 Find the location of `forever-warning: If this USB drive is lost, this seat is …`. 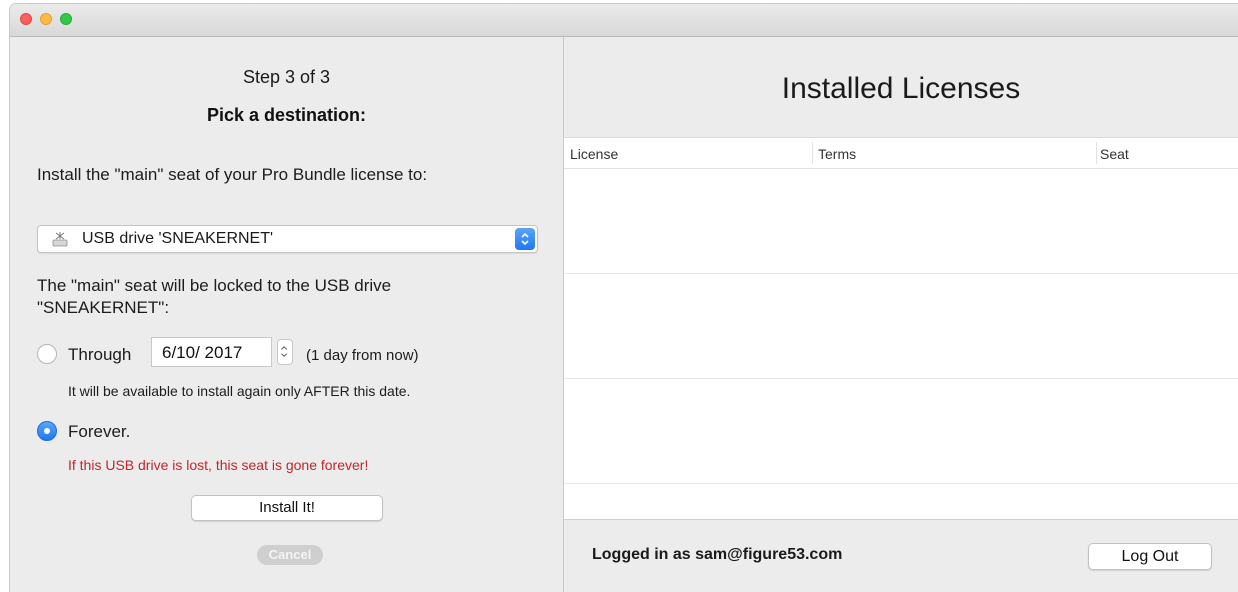

forever-warning: If this USB drive is lost, this seat is … is located at coordinates (218, 465).